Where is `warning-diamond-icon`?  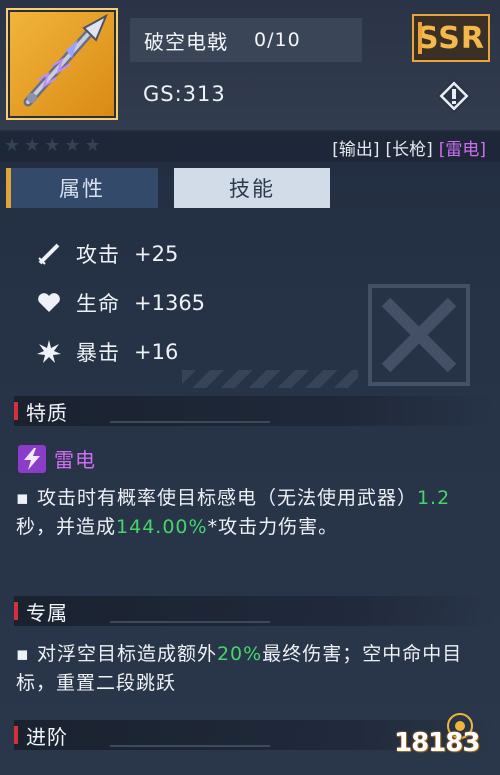 warning-diamond-icon is located at coordinates (454, 96).